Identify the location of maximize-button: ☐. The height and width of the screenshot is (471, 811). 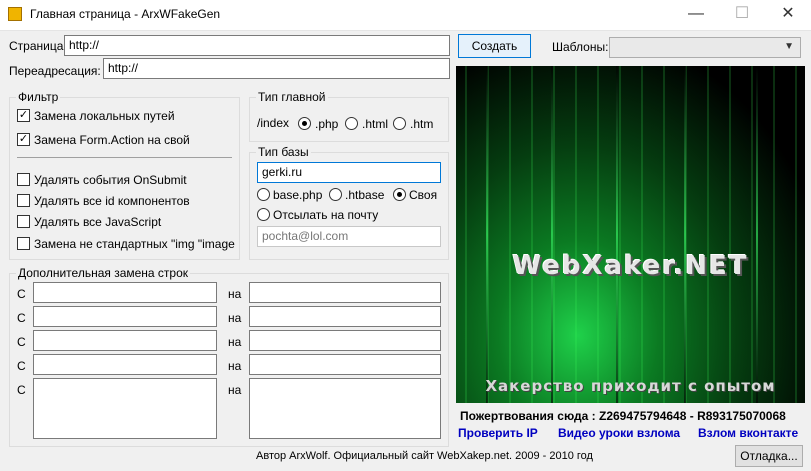
(742, 15).